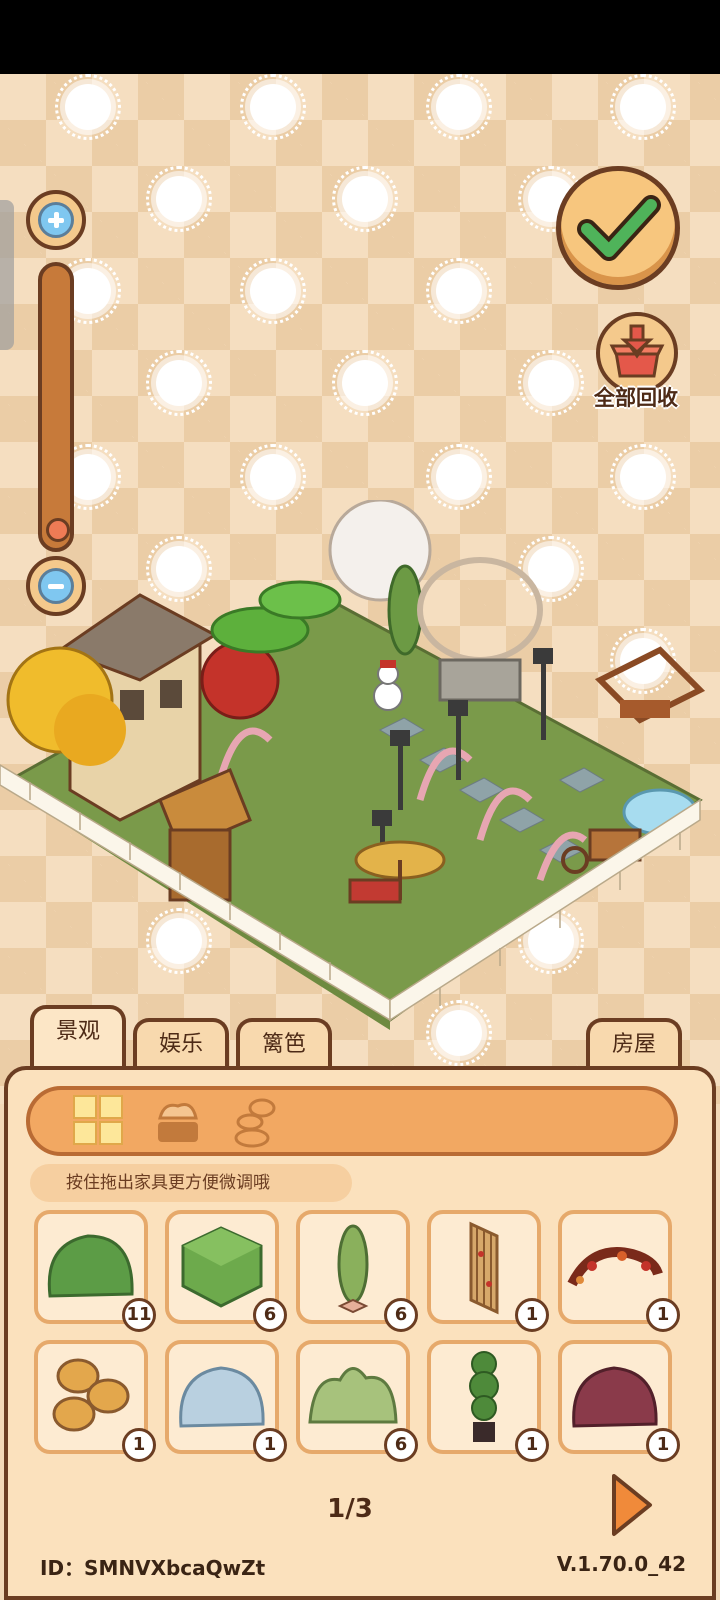 This screenshot has height=1600, width=720. I want to click on hint-text: 按住拖出家具更方便微调哦, so click(191, 1183).